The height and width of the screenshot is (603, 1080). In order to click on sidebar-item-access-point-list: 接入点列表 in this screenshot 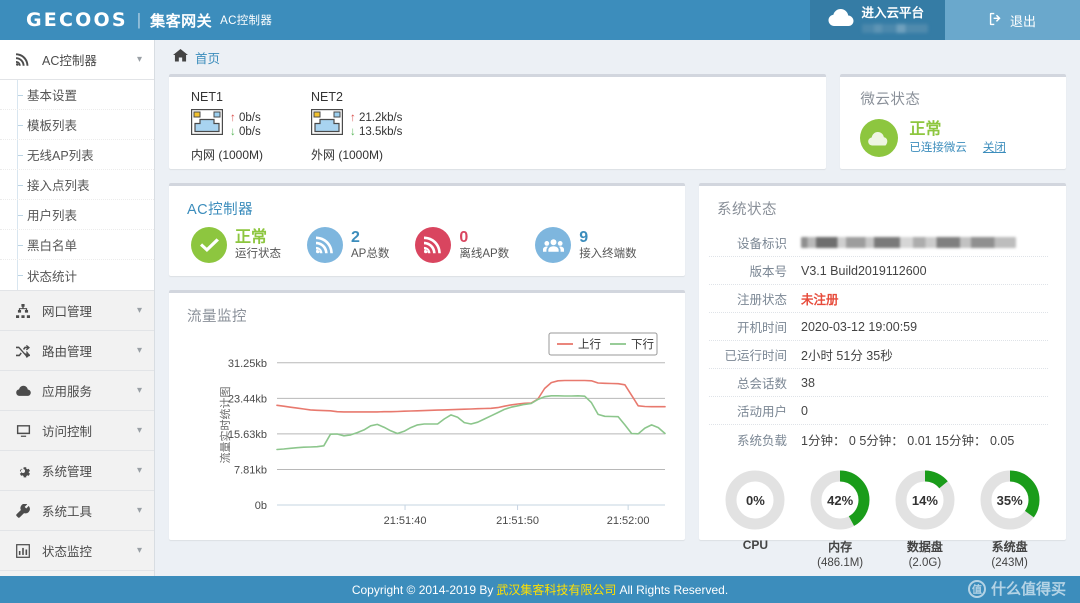, I will do `click(77, 185)`.